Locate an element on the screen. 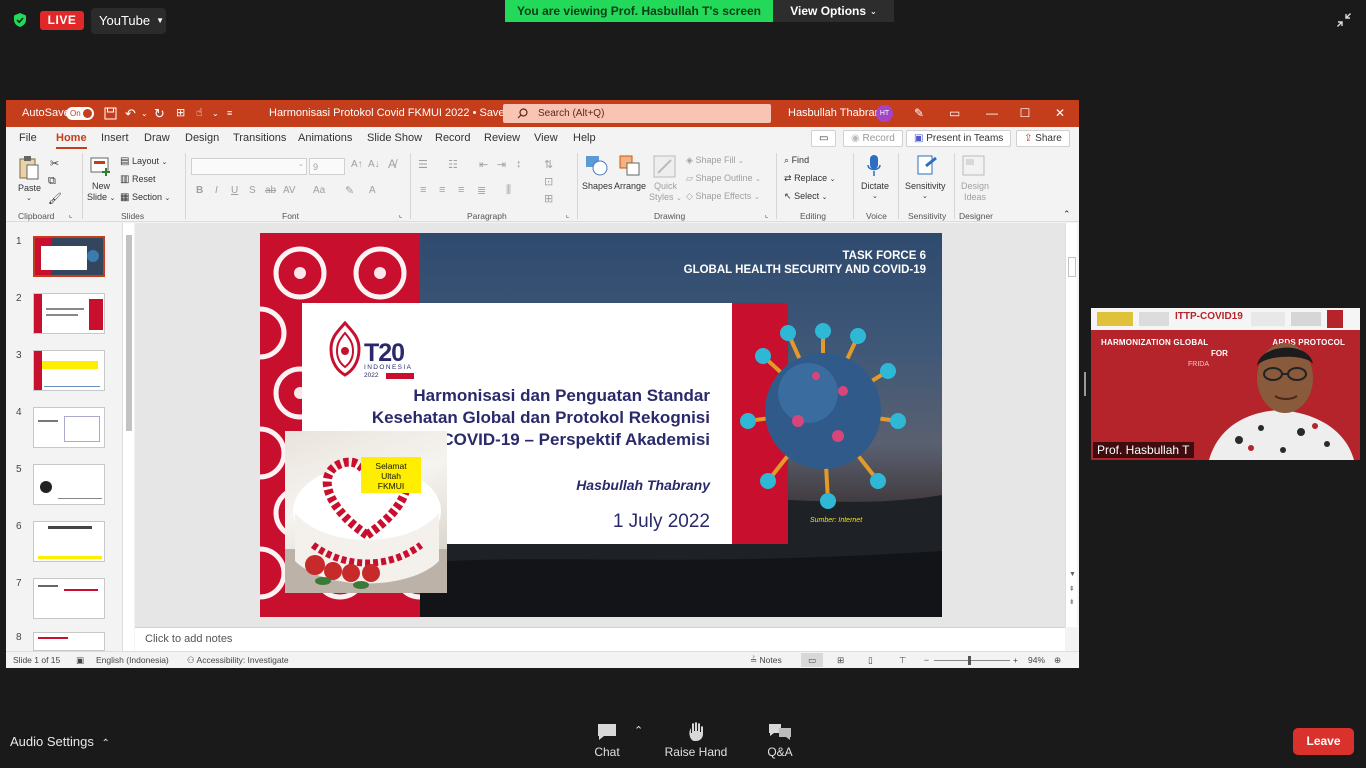 The height and width of the screenshot is (768, 1366). tab-insert: Insert is located at coordinates (115, 138).